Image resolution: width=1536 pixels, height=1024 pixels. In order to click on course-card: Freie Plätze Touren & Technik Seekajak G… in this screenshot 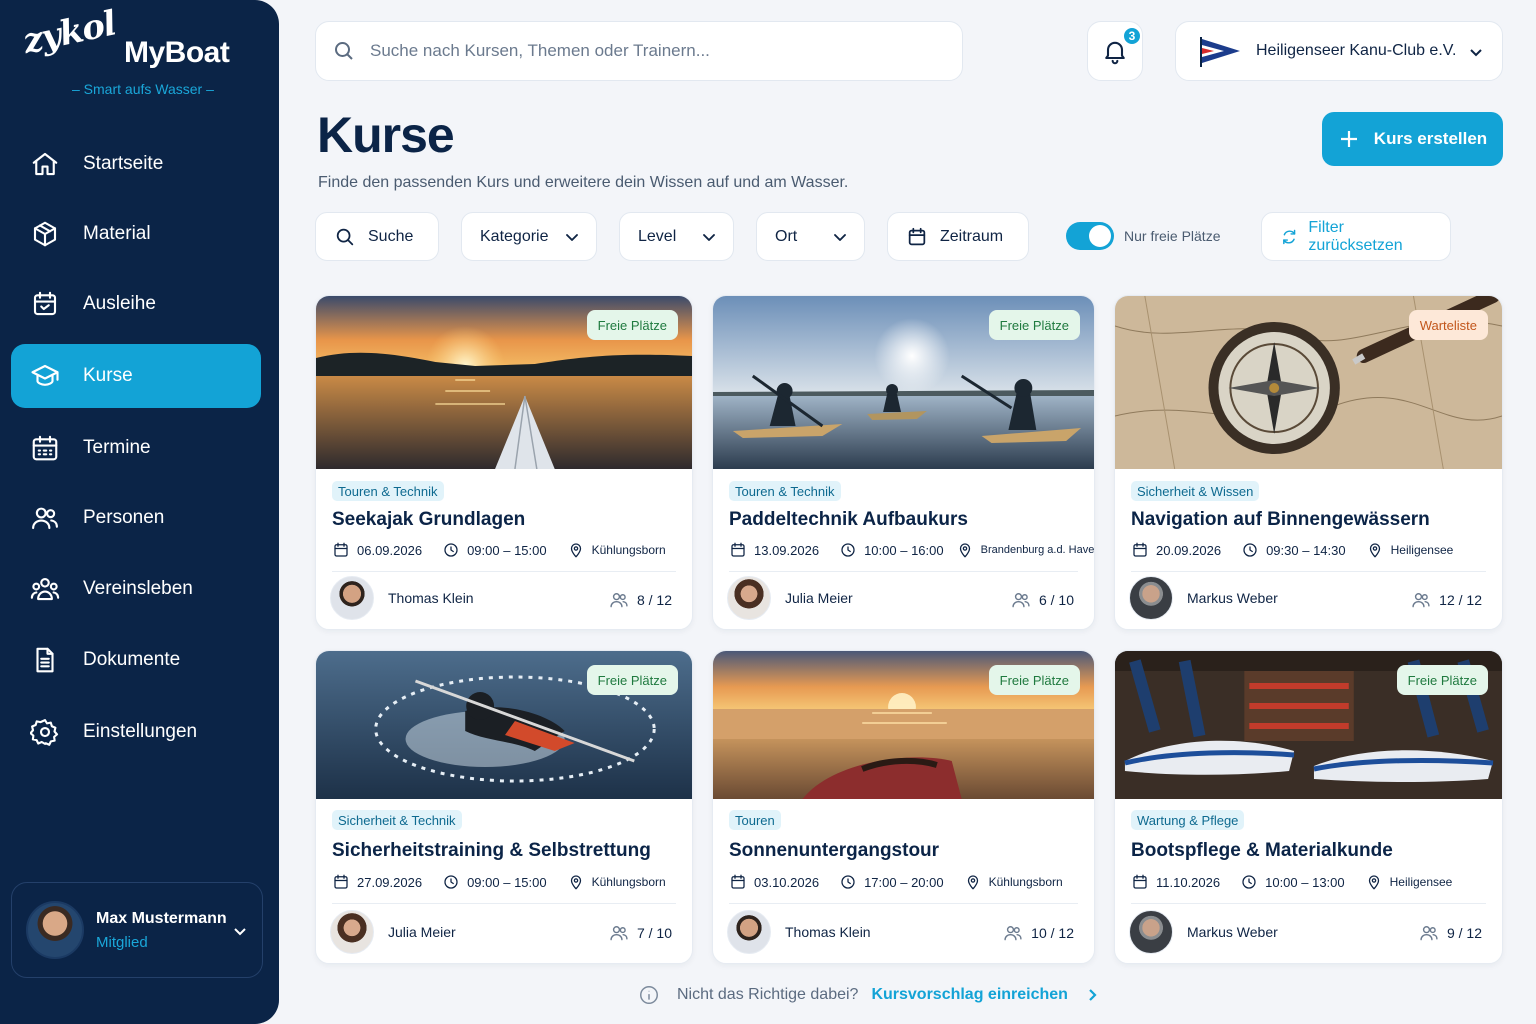, I will do `click(504, 462)`.